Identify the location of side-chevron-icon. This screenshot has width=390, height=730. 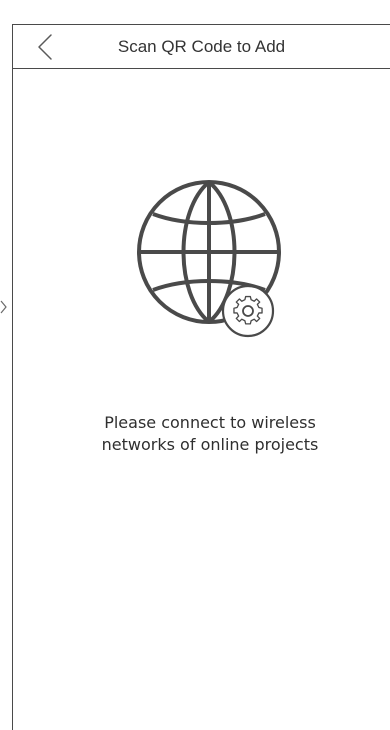
(3, 307).